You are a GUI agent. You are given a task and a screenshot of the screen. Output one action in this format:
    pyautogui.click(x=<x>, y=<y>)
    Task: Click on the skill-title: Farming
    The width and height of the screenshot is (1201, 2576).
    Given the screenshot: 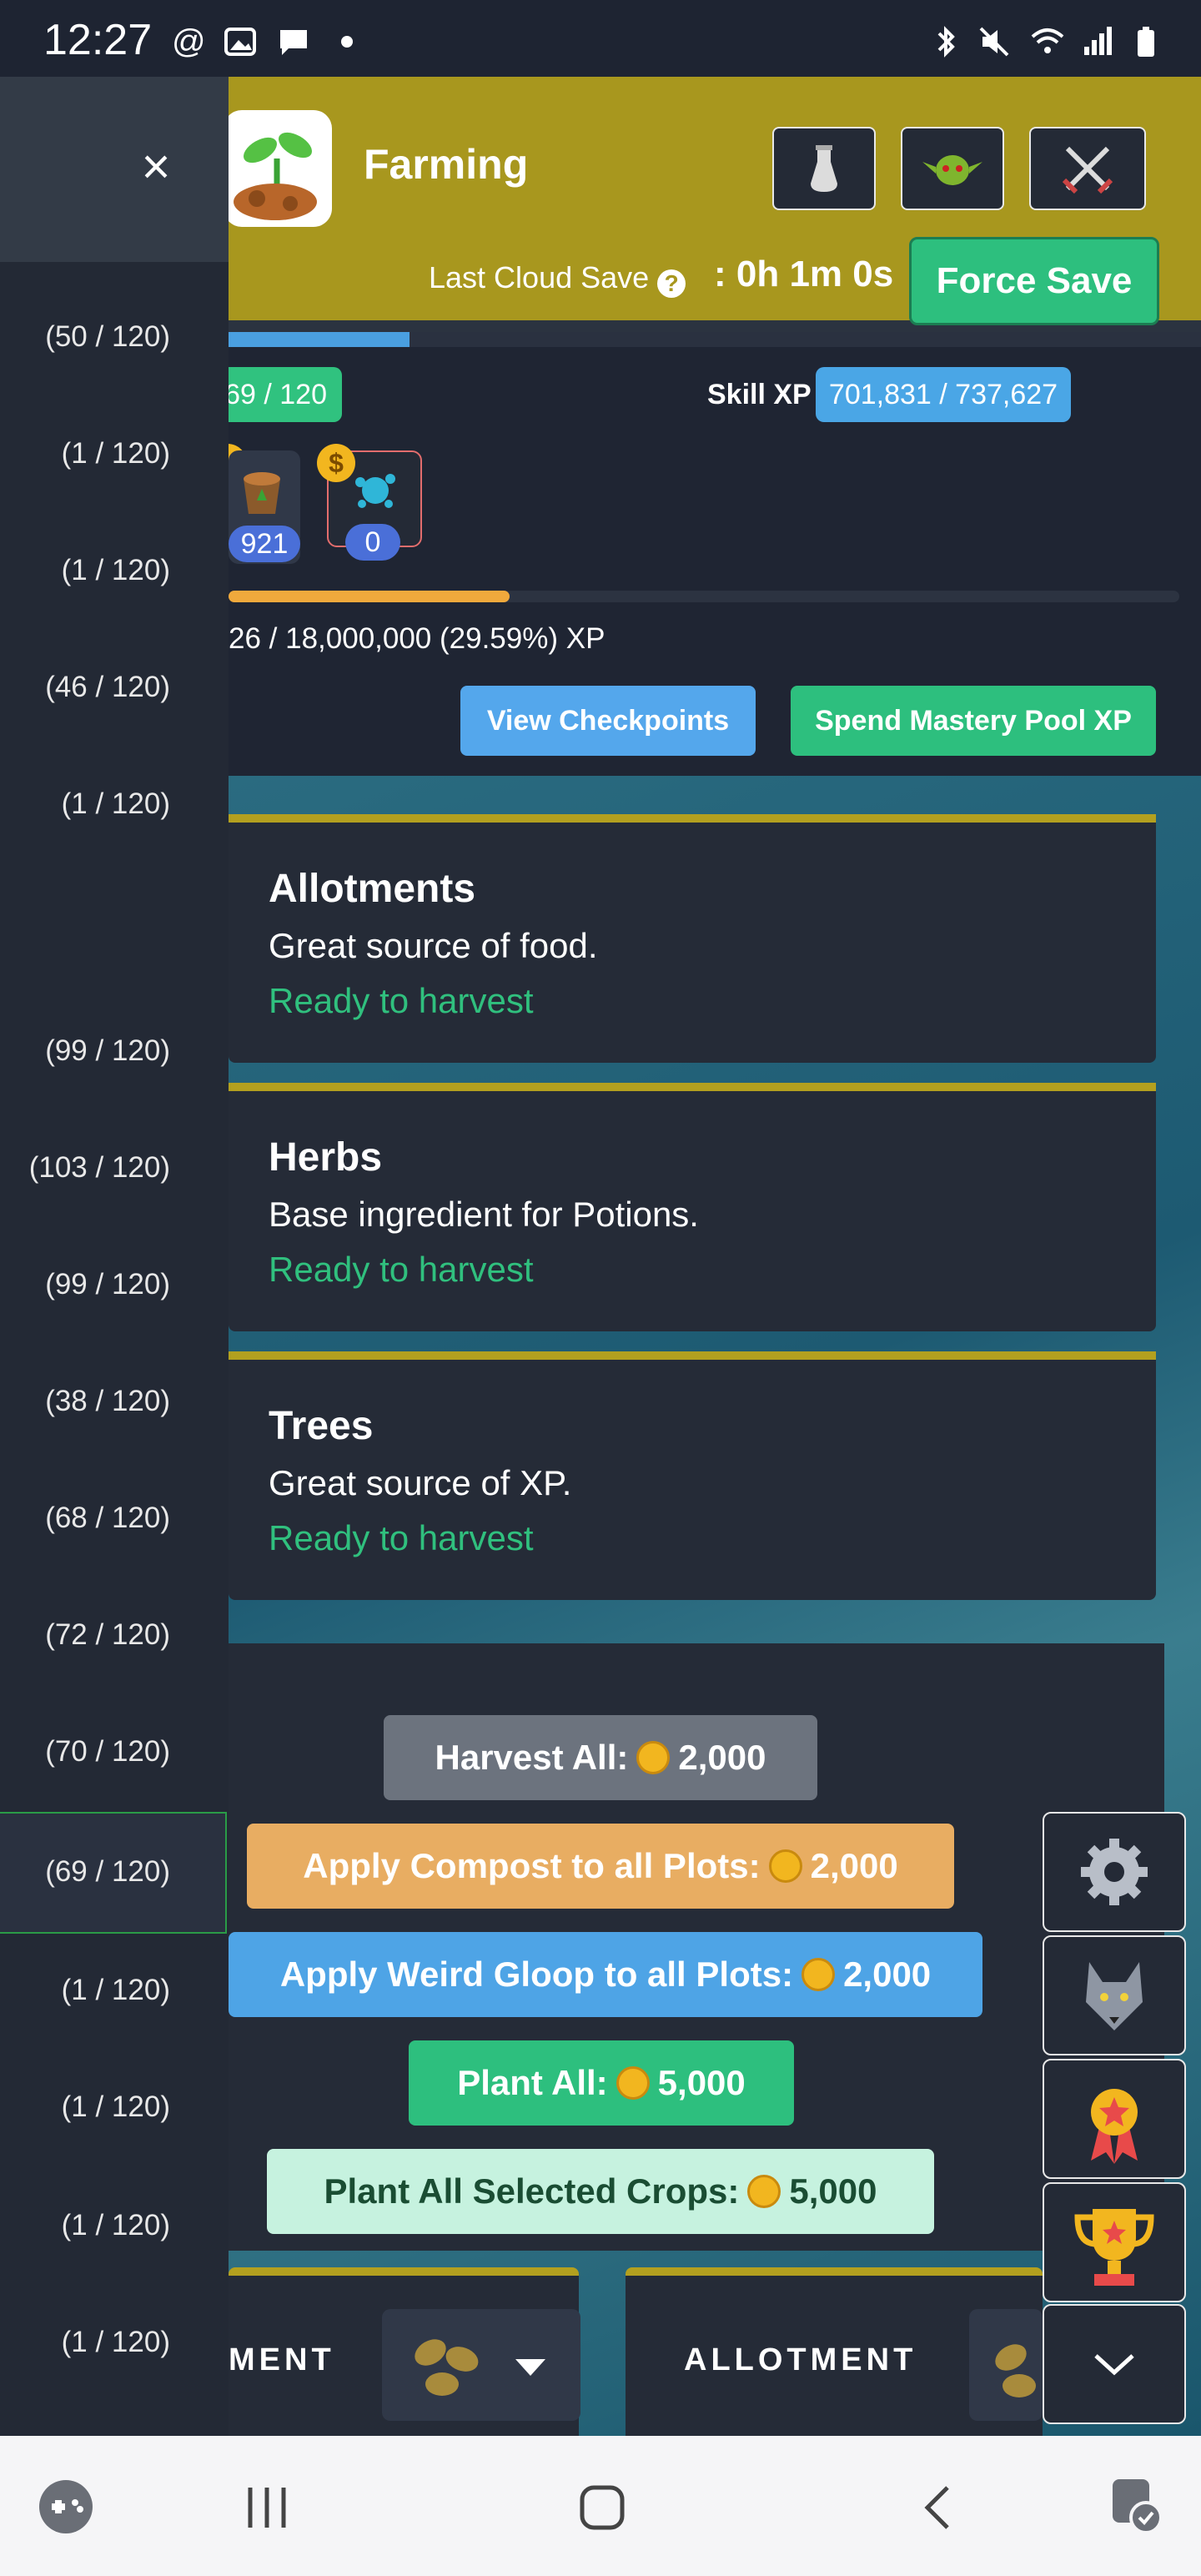 What is the action you would take?
    pyautogui.click(x=447, y=164)
    